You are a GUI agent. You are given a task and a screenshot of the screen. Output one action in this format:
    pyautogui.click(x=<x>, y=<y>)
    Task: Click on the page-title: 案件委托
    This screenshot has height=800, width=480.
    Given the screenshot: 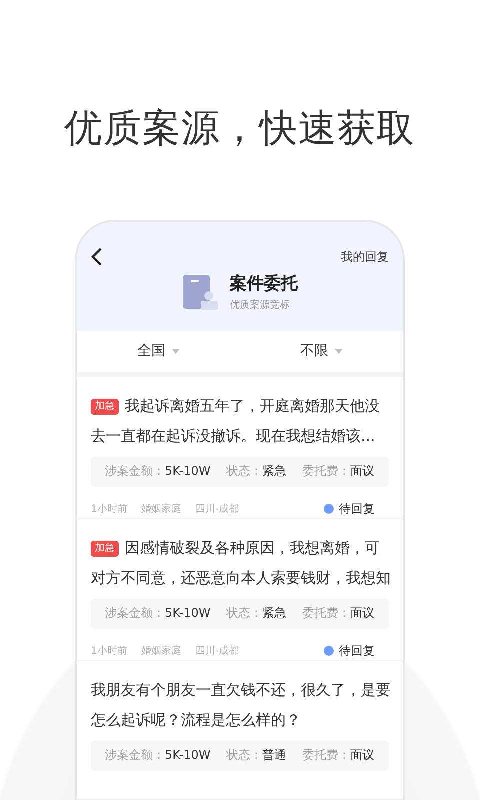 What is the action you would take?
    pyautogui.click(x=264, y=284)
    